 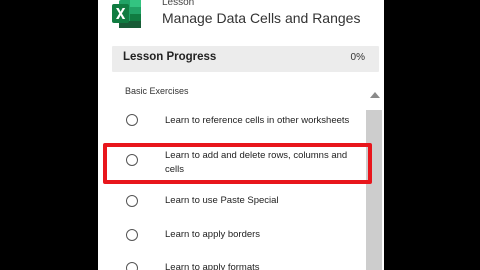 I want to click on exercise-item: Learn to apply borders, so click(x=231, y=236).